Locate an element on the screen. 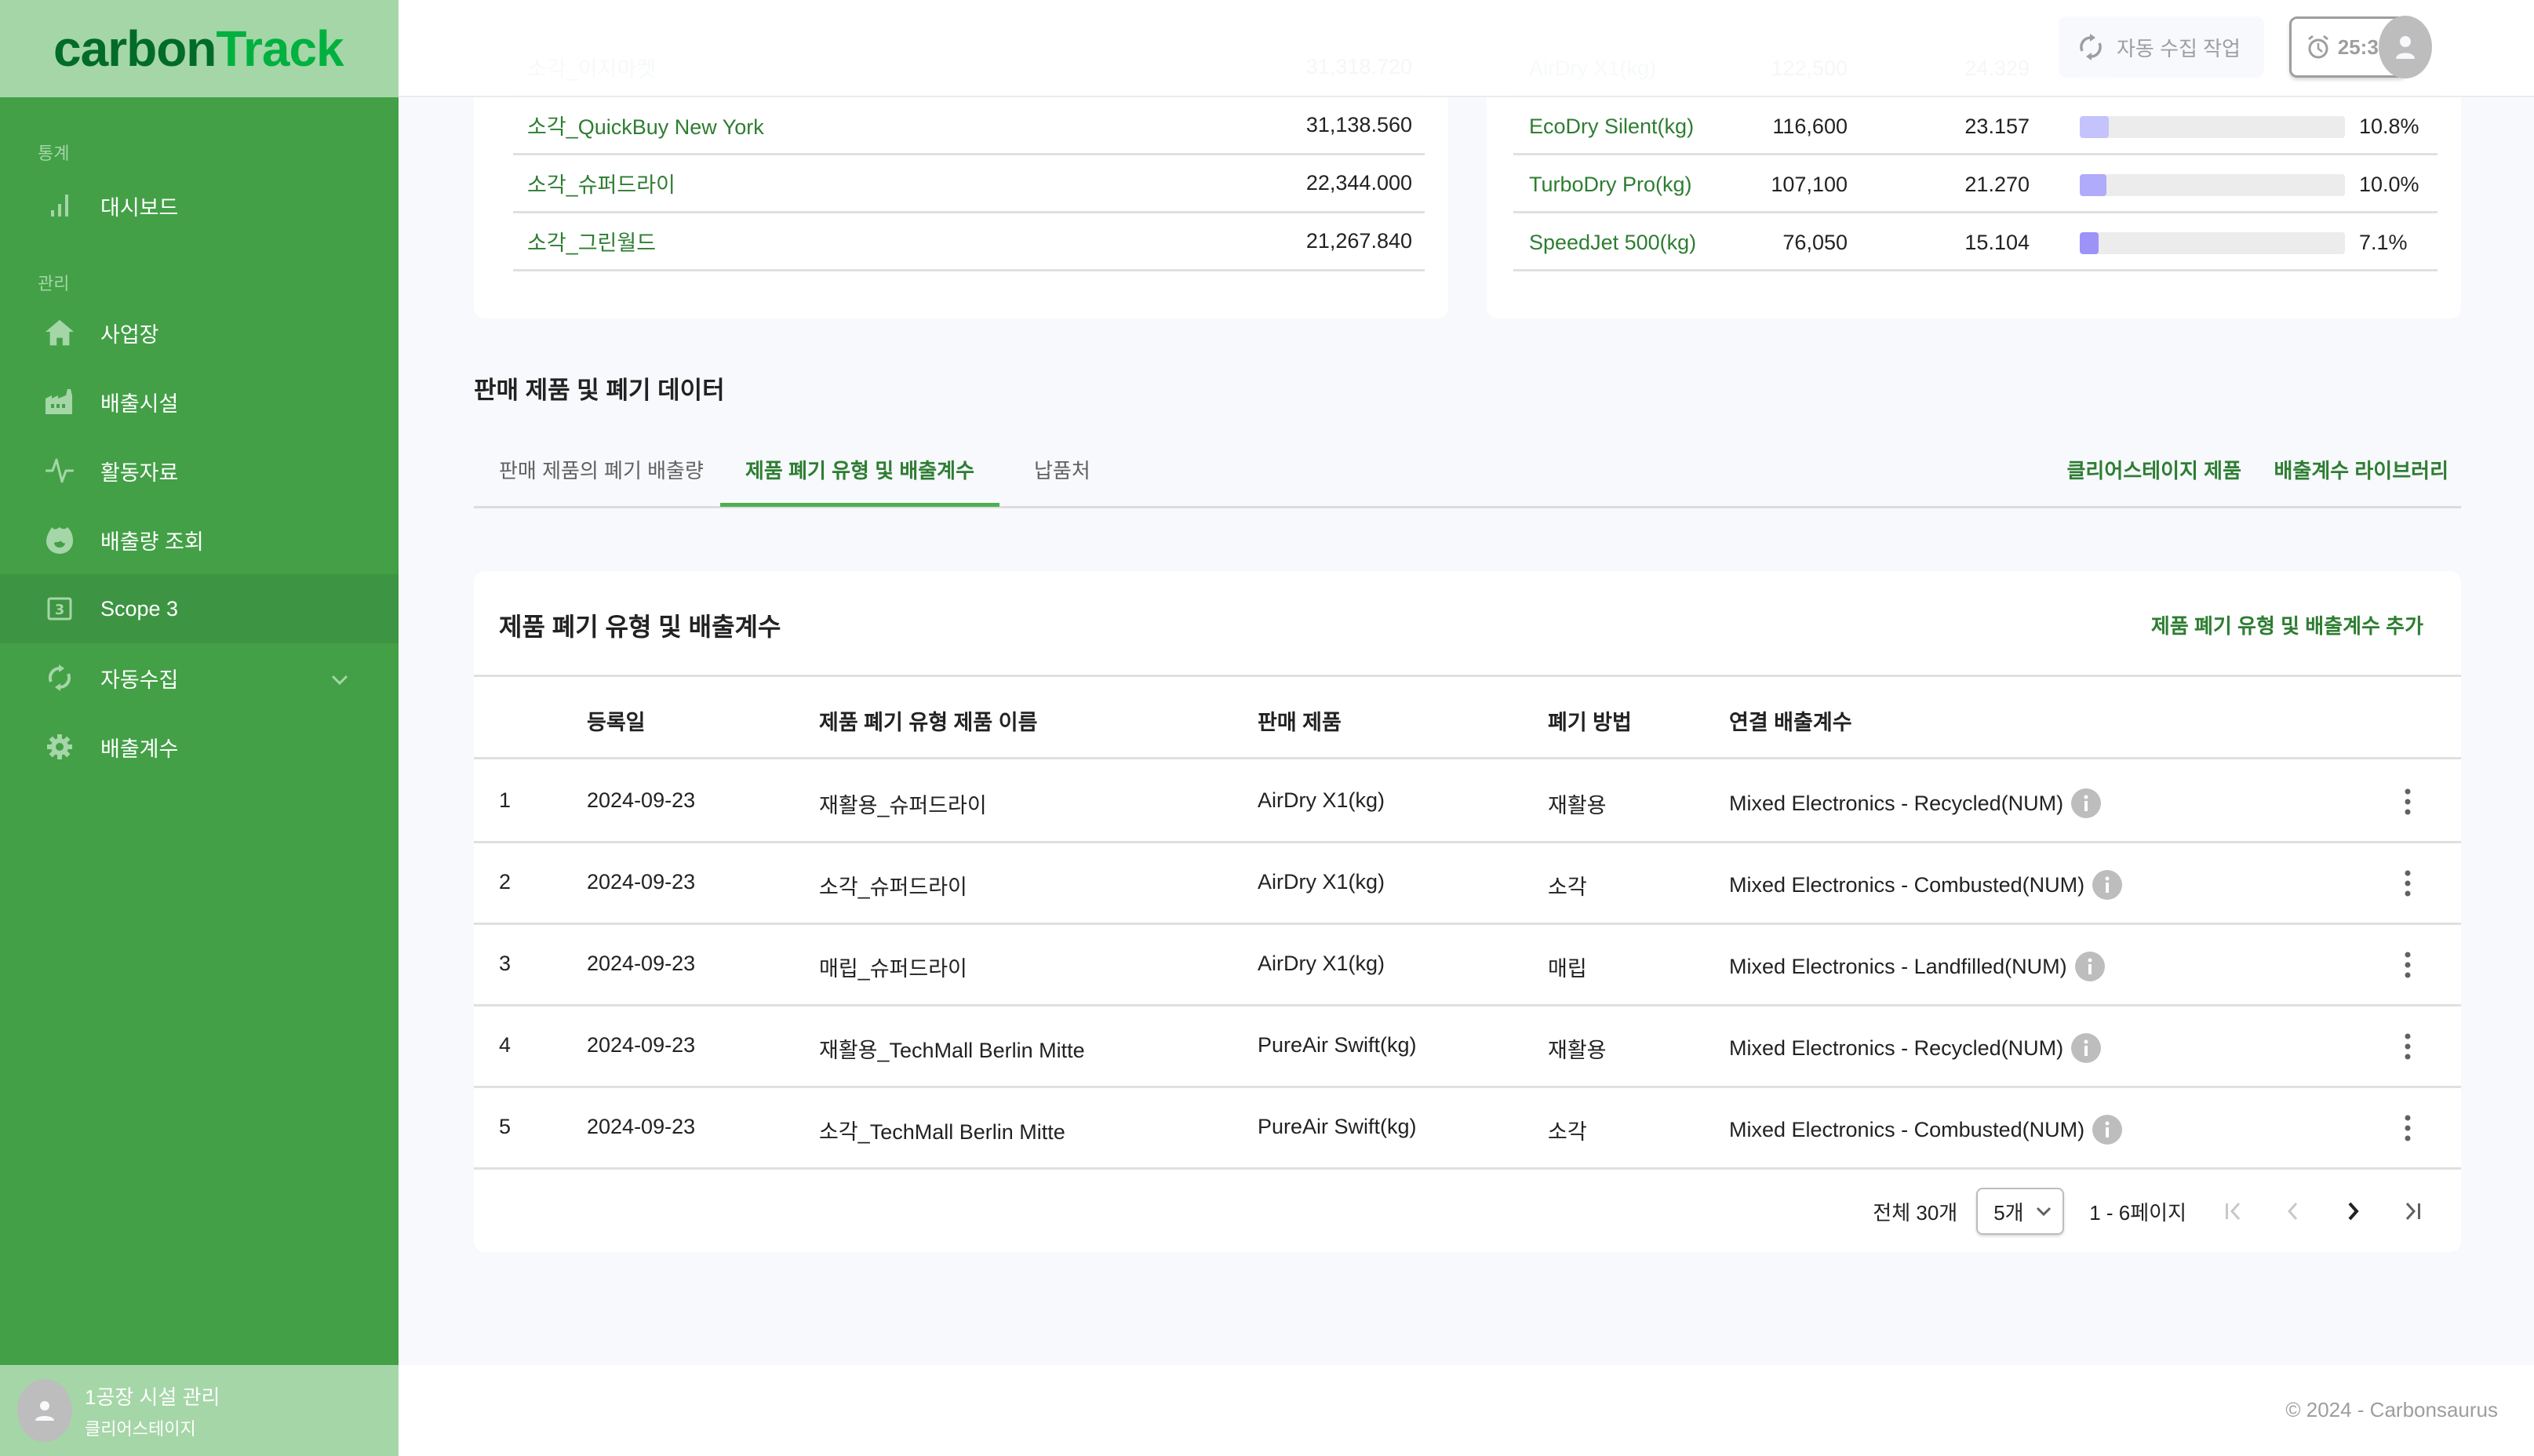 This screenshot has height=1456, width=2534. sidebar-item-label: 배출시설 is located at coordinates (139, 403).